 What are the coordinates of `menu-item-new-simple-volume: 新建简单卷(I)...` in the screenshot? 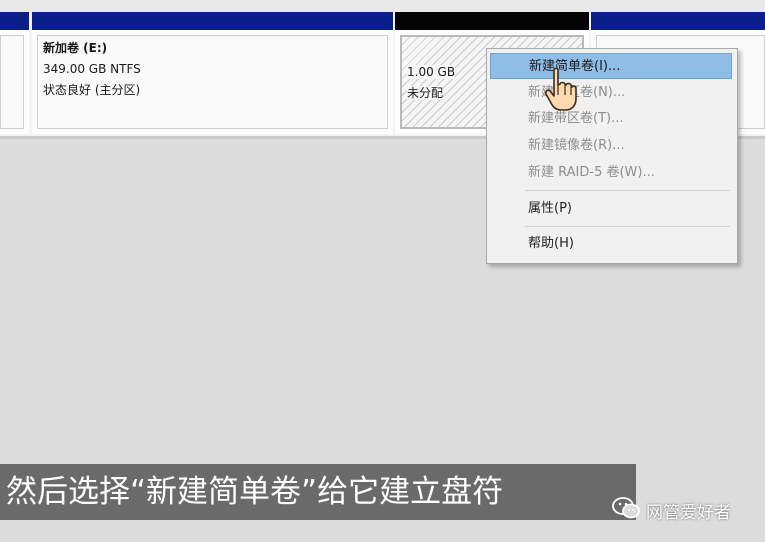 It's located at (611, 66).